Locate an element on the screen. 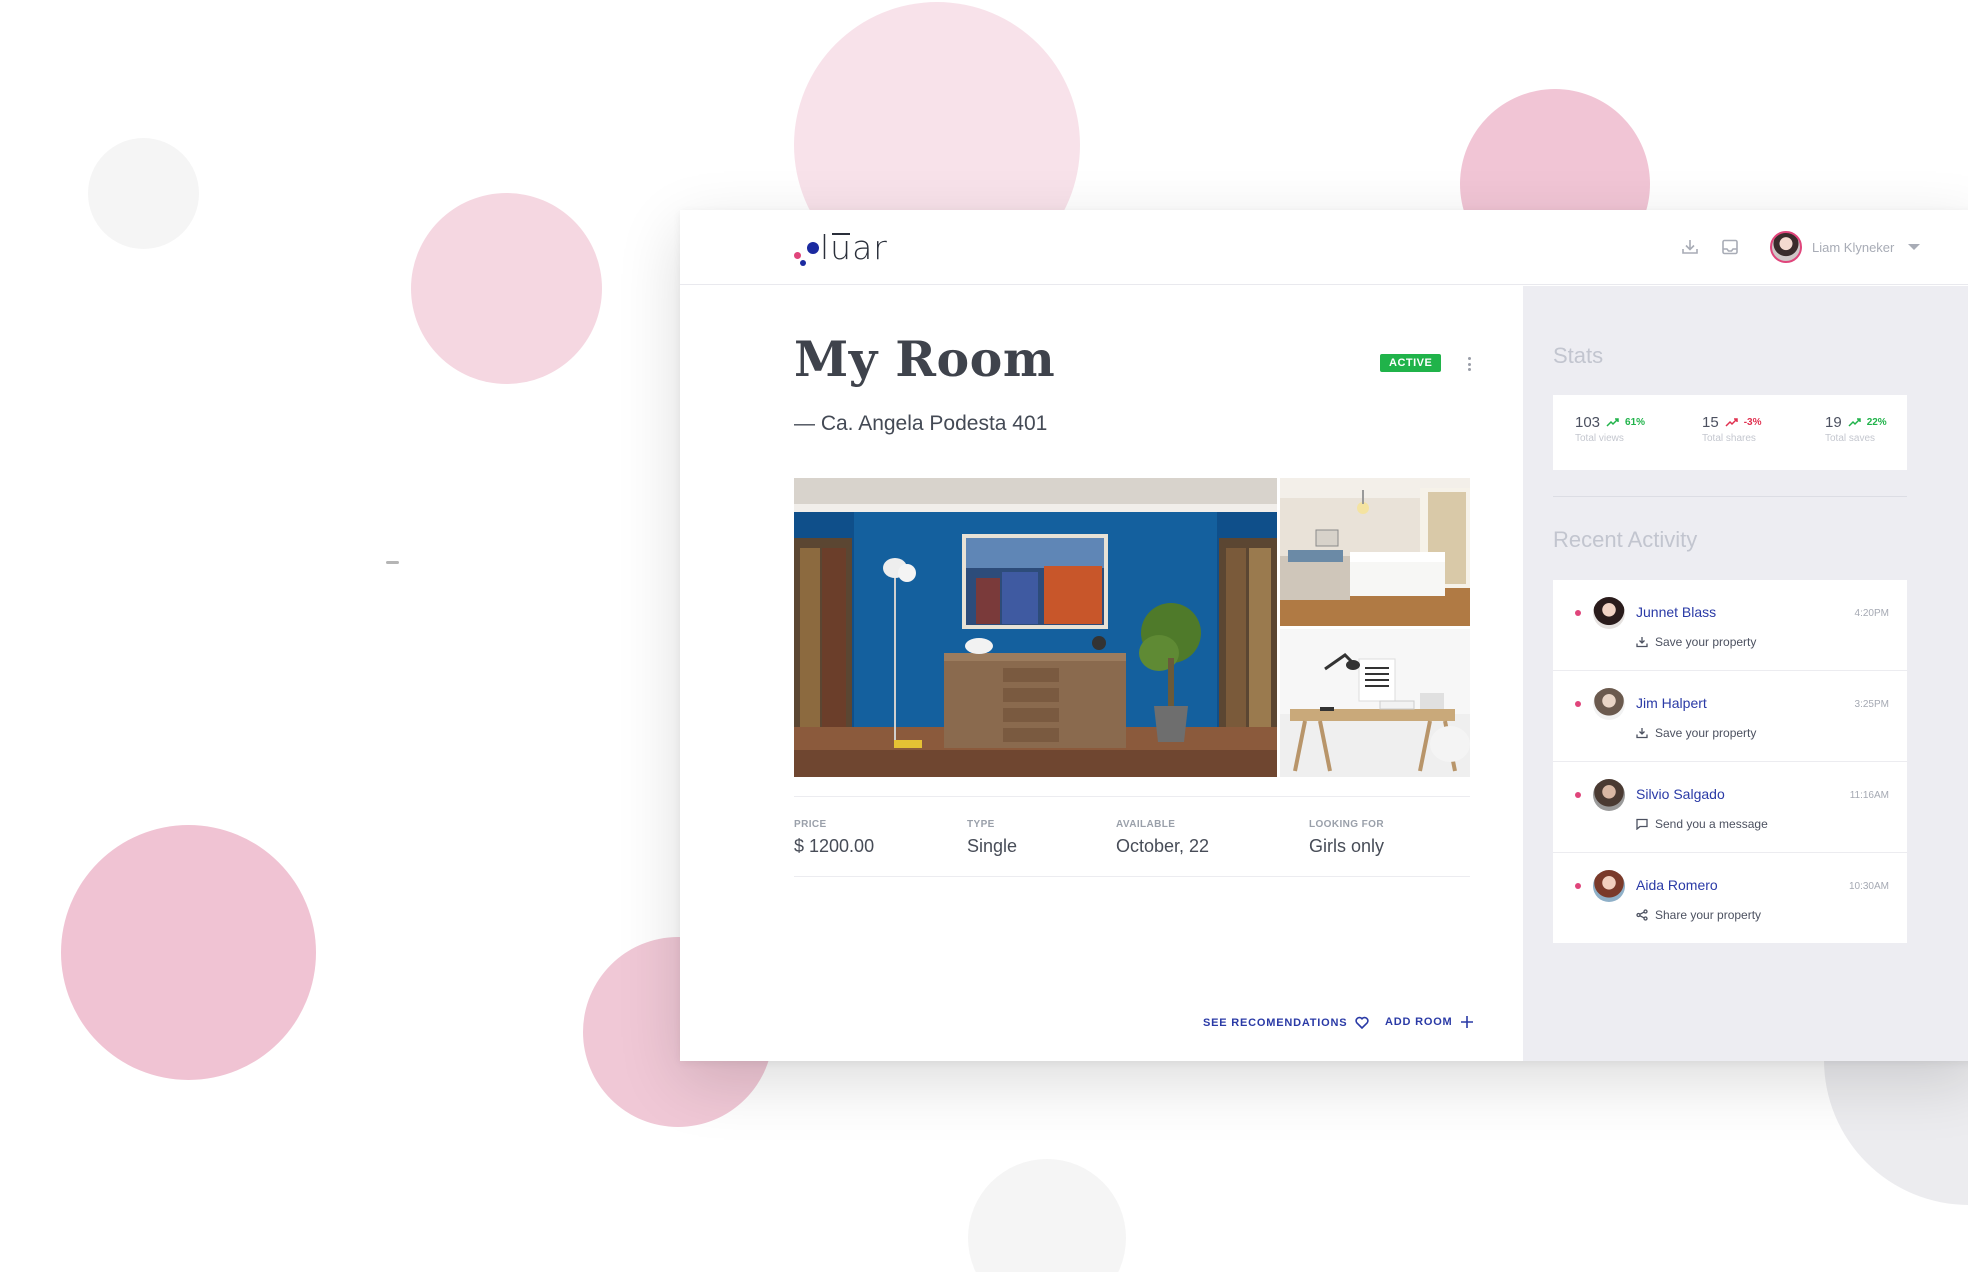 The image size is (1968, 1272). spec-label: AVAILABLE is located at coordinates (1146, 824).